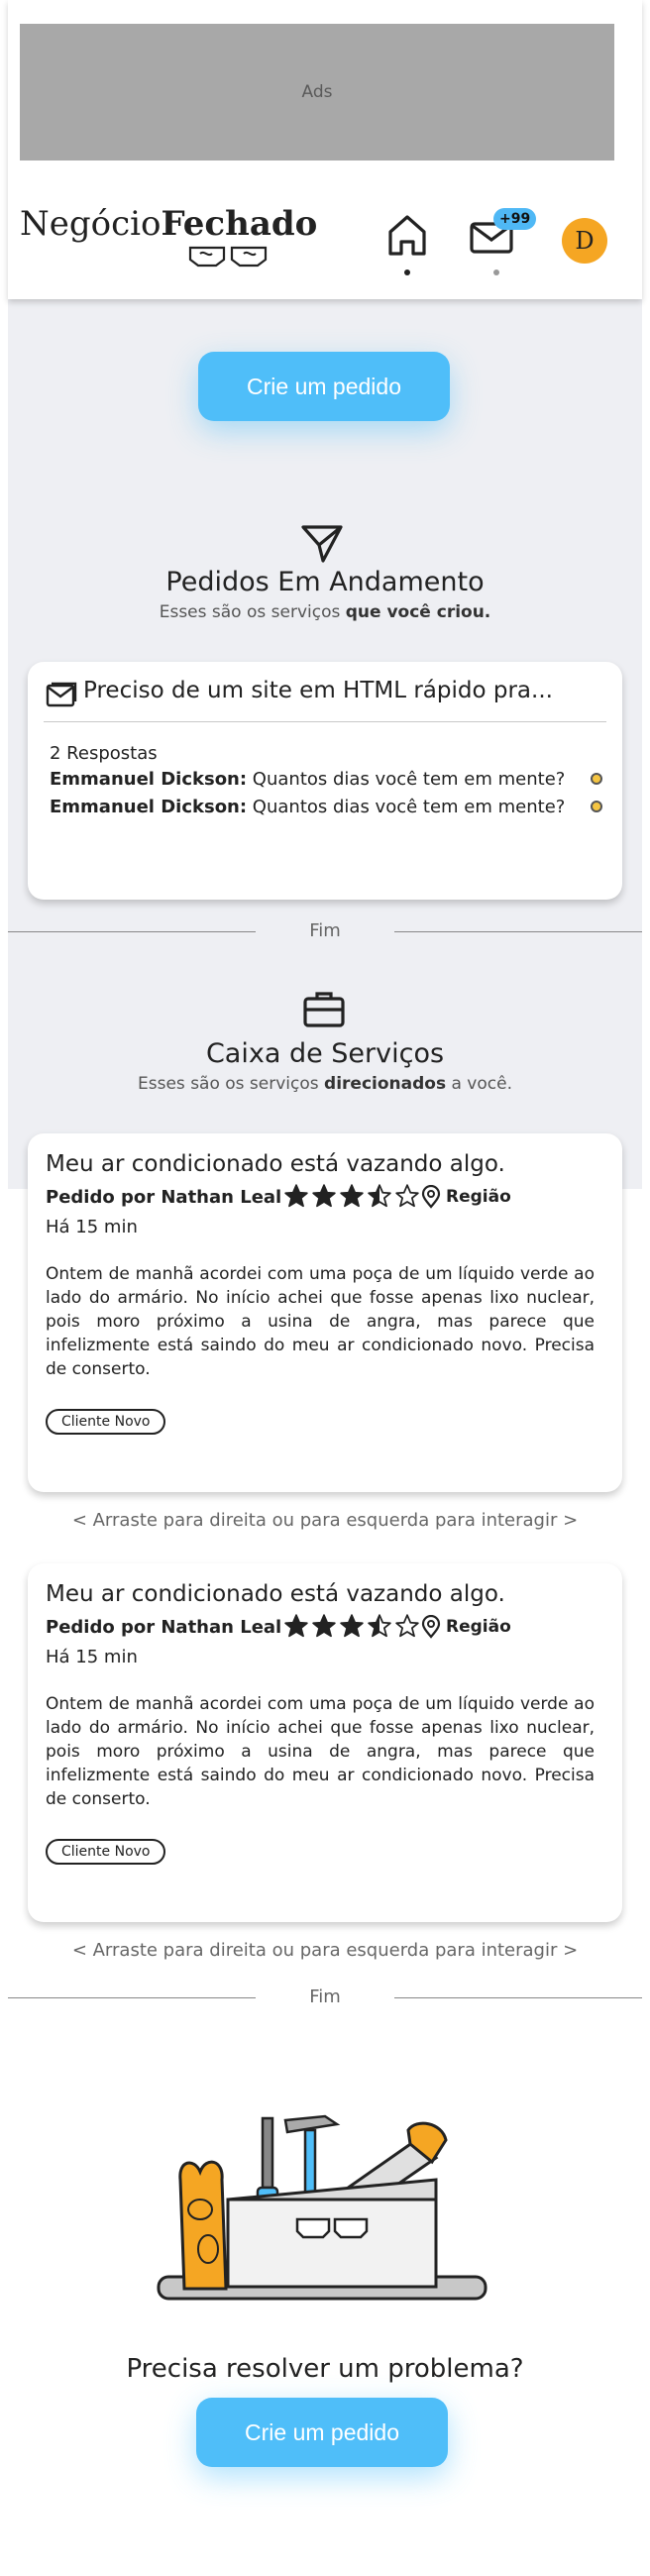 Image resolution: width=650 pixels, height=2576 pixels. What do you see at coordinates (325, 582) in the screenshot?
I see `in-progress-title: Pedidos Em Andamento` at bounding box center [325, 582].